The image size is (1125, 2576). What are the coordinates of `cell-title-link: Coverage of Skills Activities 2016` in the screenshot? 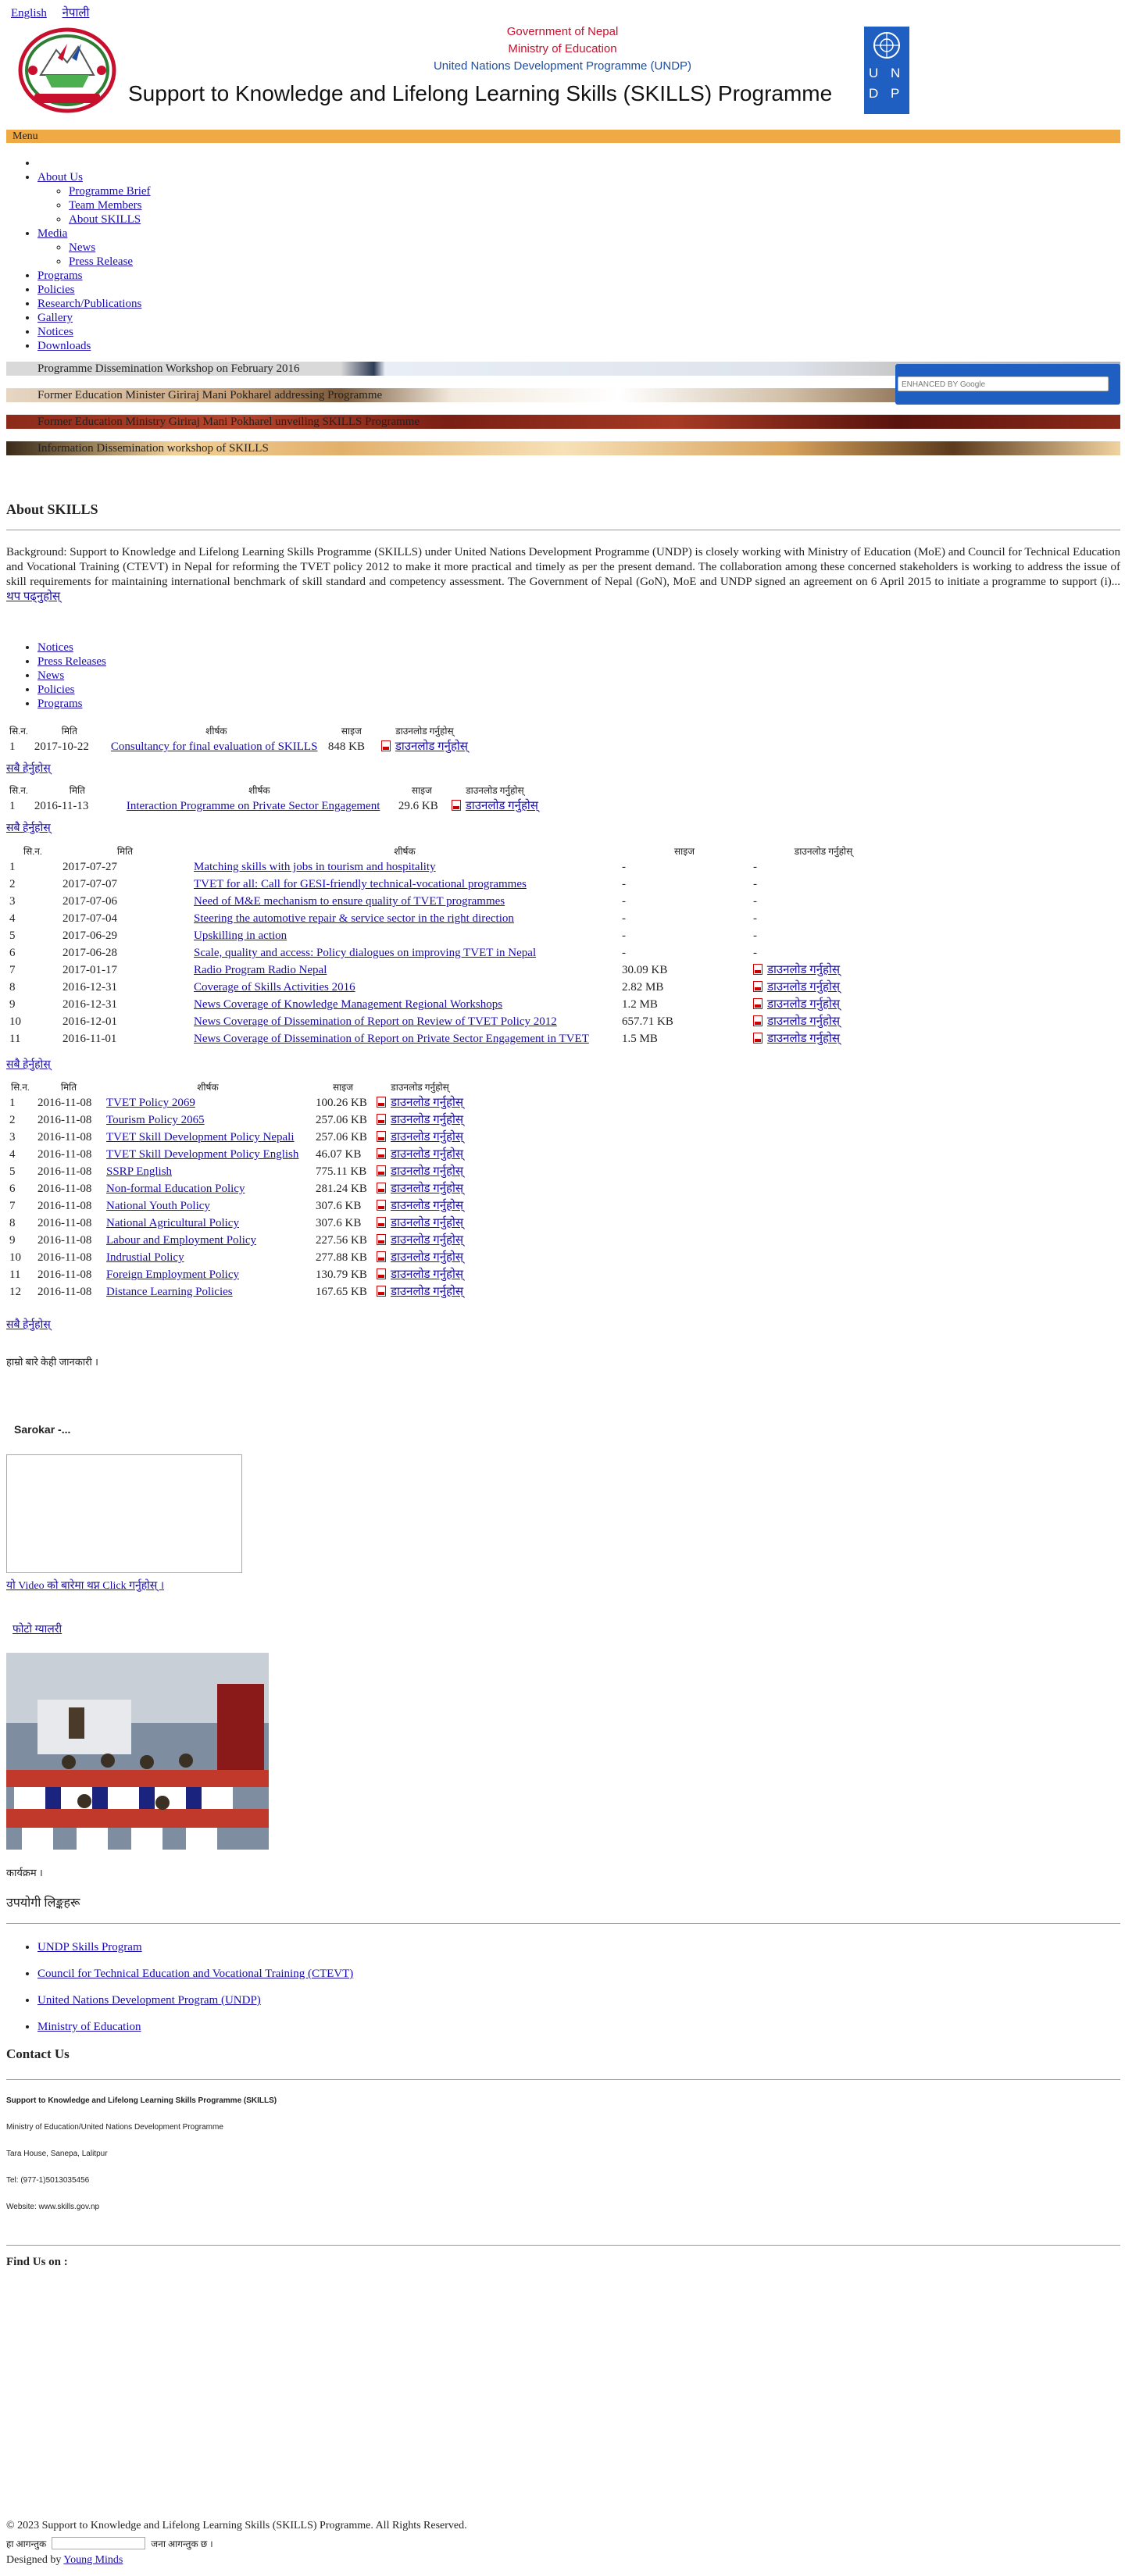 It's located at (274, 987).